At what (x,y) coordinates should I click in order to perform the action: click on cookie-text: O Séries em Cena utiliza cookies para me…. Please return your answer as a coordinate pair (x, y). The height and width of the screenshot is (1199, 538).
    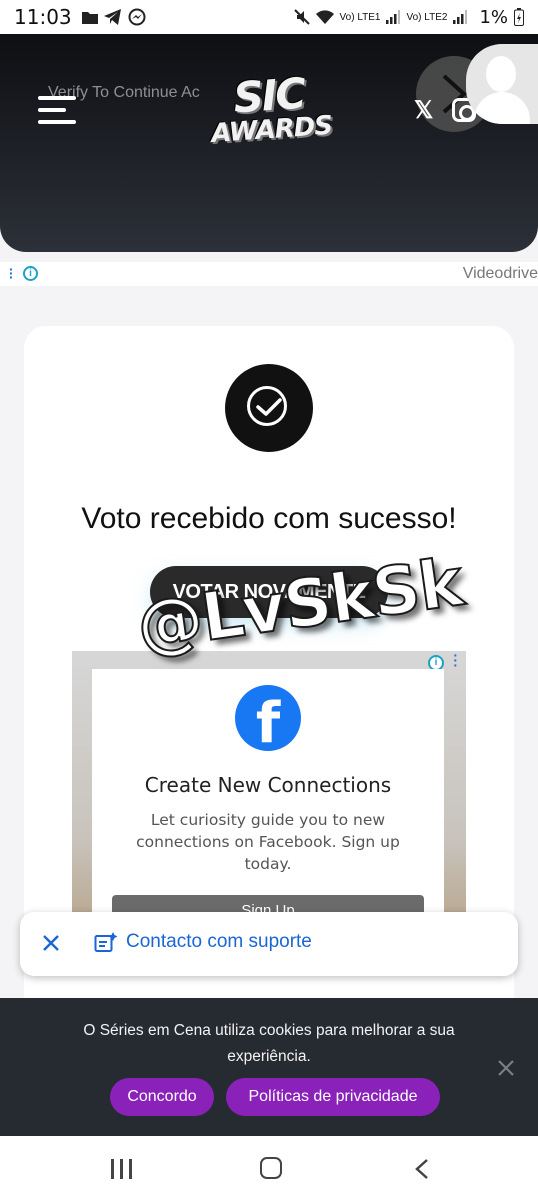
    Looking at the image, I should click on (269, 1043).